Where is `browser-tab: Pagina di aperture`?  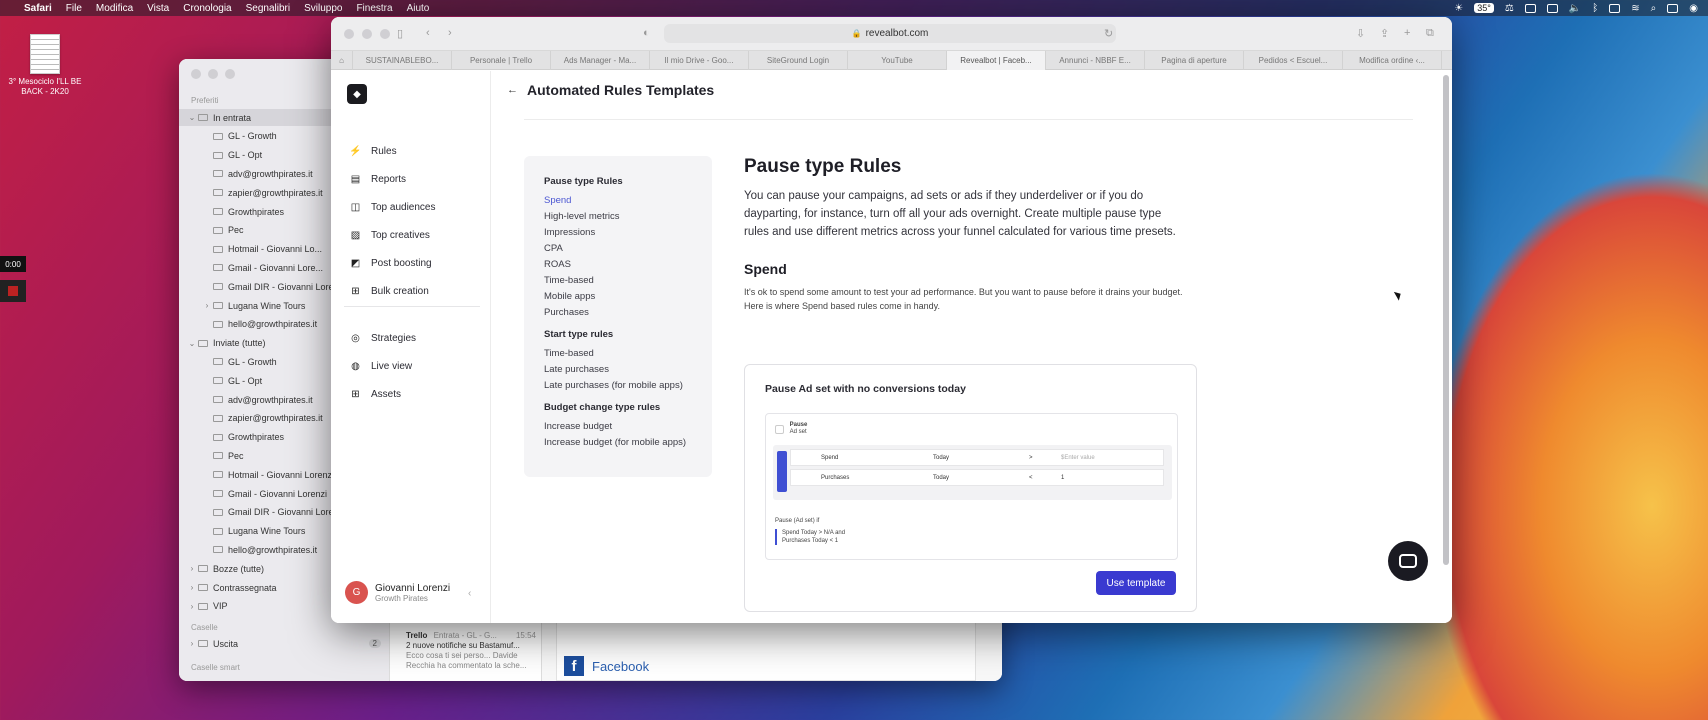
browser-tab: Pagina di aperture is located at coordinates (1194, 60).